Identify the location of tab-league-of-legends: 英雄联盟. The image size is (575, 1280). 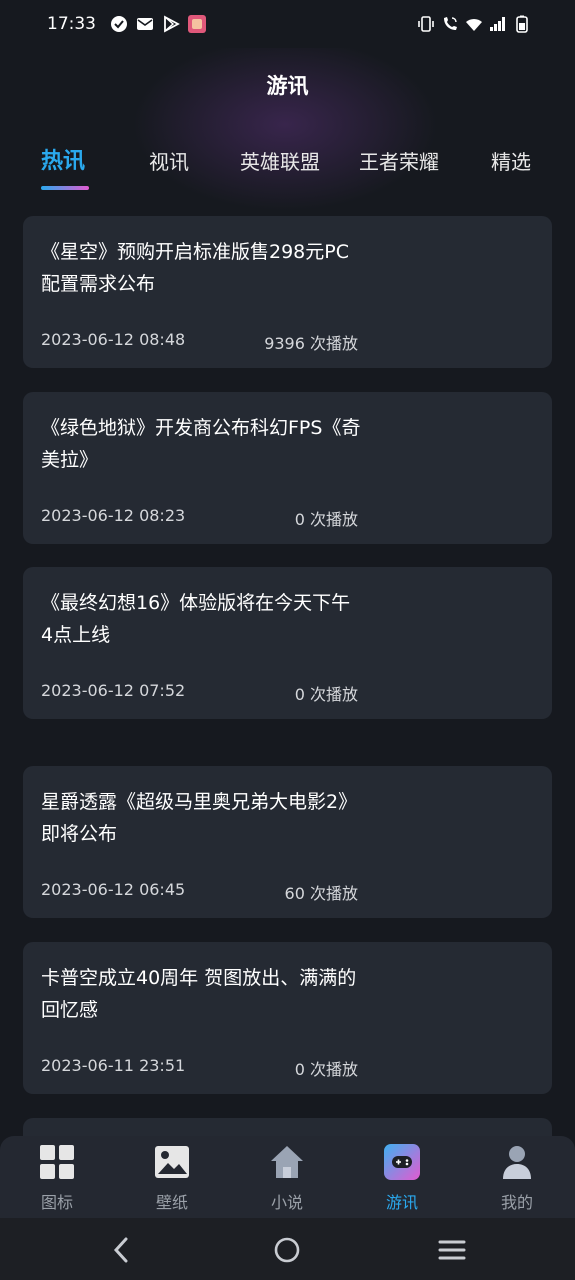
(280, 160).